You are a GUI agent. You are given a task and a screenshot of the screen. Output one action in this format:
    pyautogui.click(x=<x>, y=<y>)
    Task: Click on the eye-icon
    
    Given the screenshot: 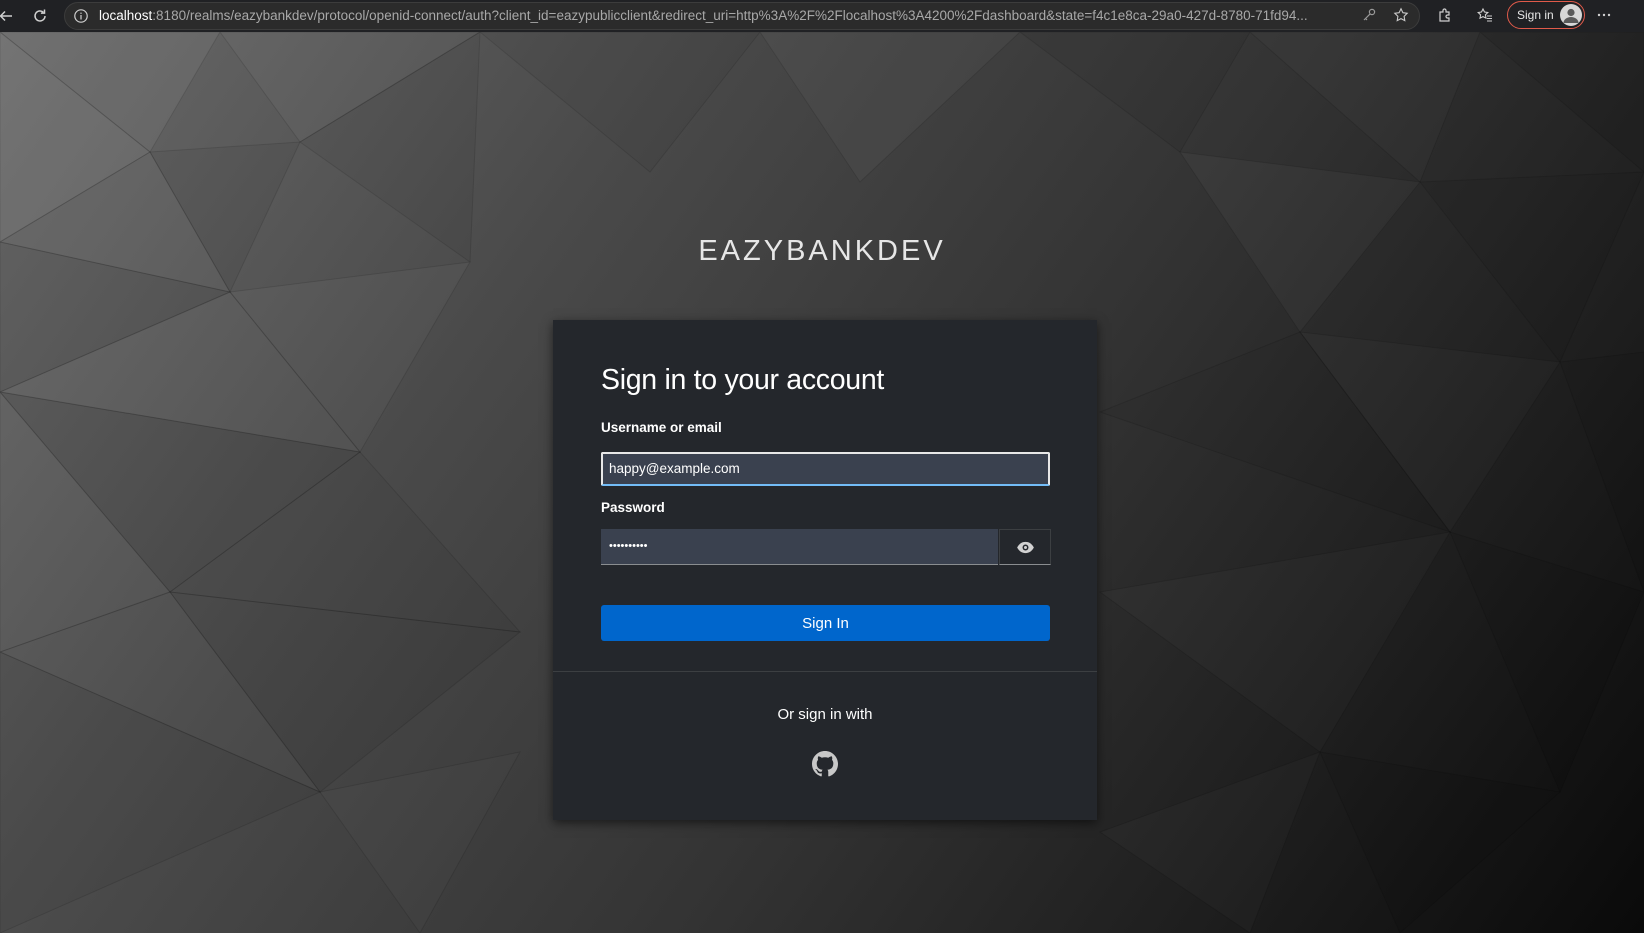 What is the action you would take?
    pyautogui.click(x=1025, y=547)
    